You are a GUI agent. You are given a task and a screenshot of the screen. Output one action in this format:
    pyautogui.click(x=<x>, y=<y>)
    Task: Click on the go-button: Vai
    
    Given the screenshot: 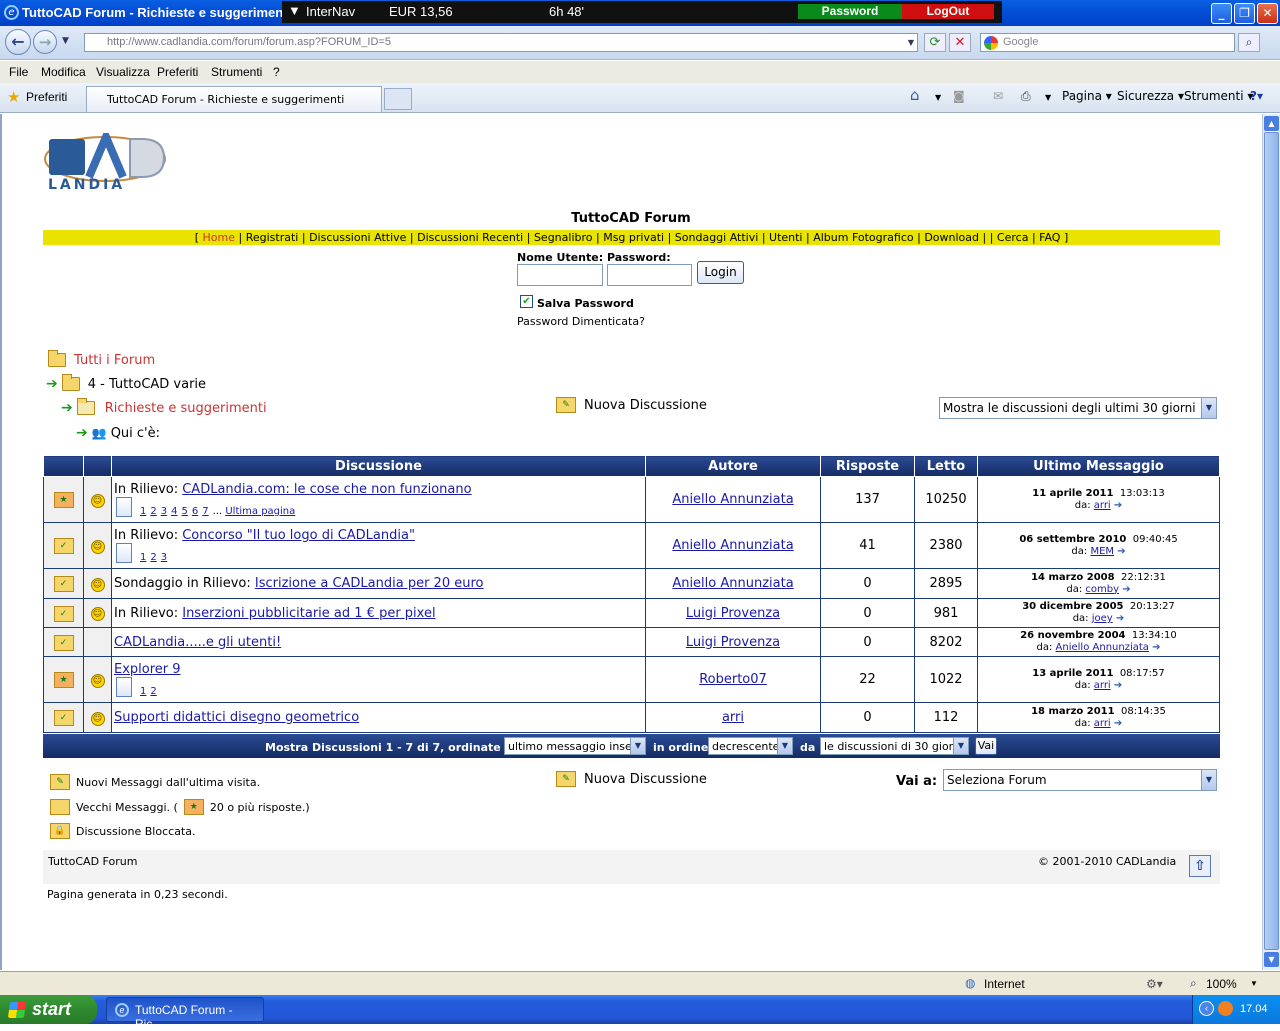 What is the action you would take?
    pyautogui.click(x=986, y=746)
    